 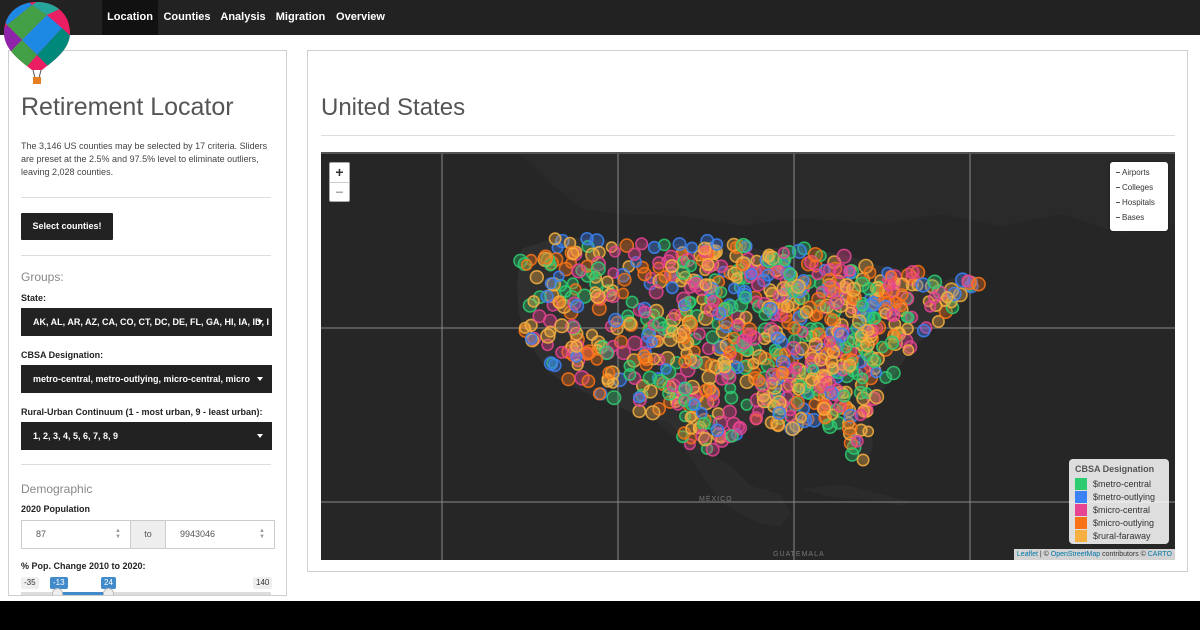 I want to click on osm-link: OpenStreetMap, so click(x=1075, y=554).